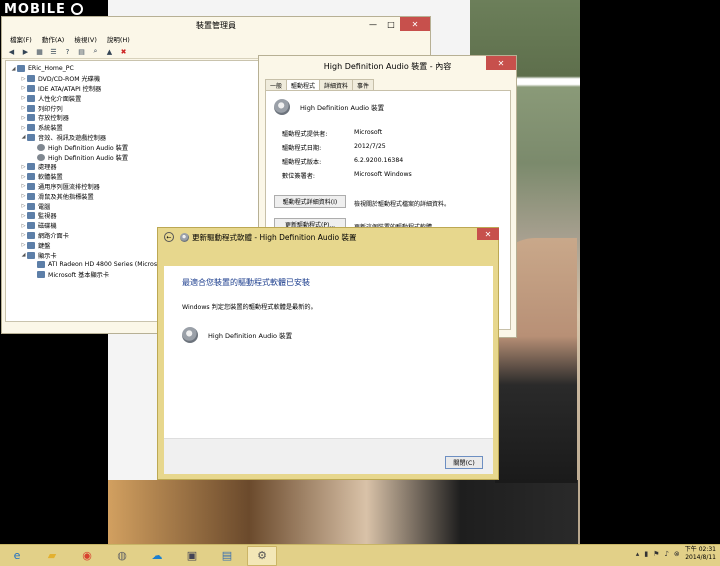 The image size is (720, 566). What do you see at coordinates (666, 554) in the screenshot?
I see `volume-icon: ♪` at bounding box center [666, 554].